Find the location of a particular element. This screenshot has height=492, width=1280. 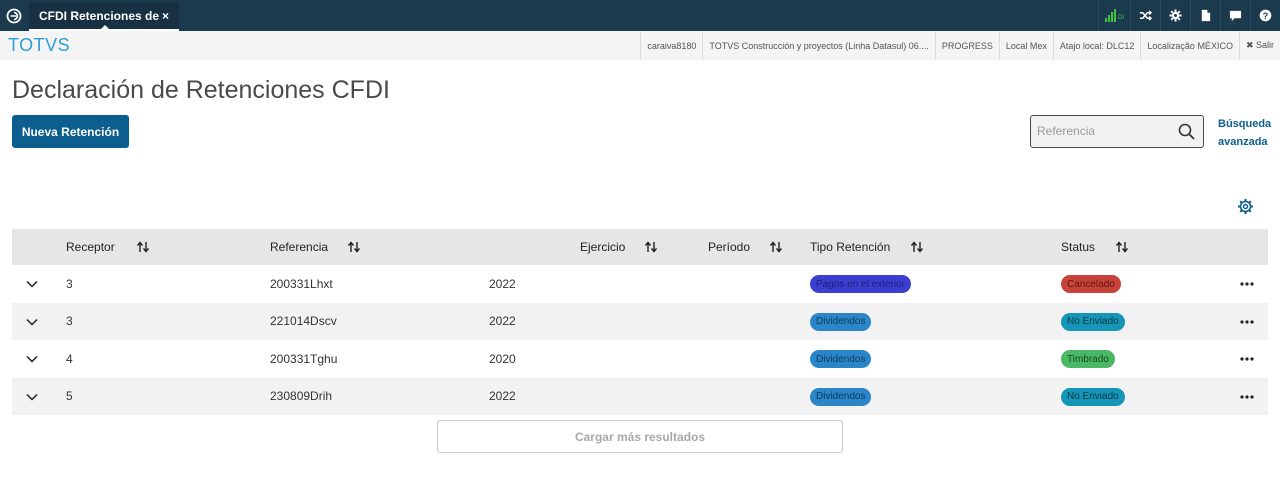

shuffle-icon is located at coordinates (1145, 15).